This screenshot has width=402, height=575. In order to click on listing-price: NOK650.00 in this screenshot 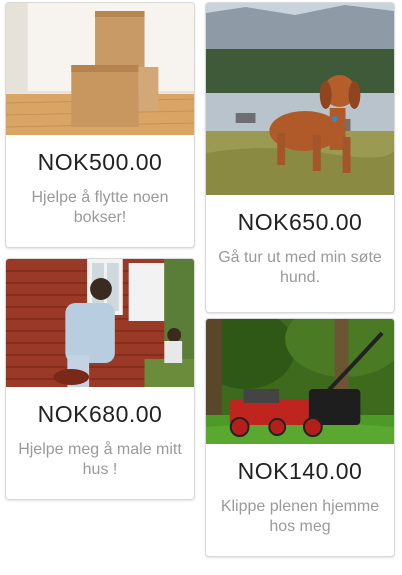, I will do `click(300, 222)`.